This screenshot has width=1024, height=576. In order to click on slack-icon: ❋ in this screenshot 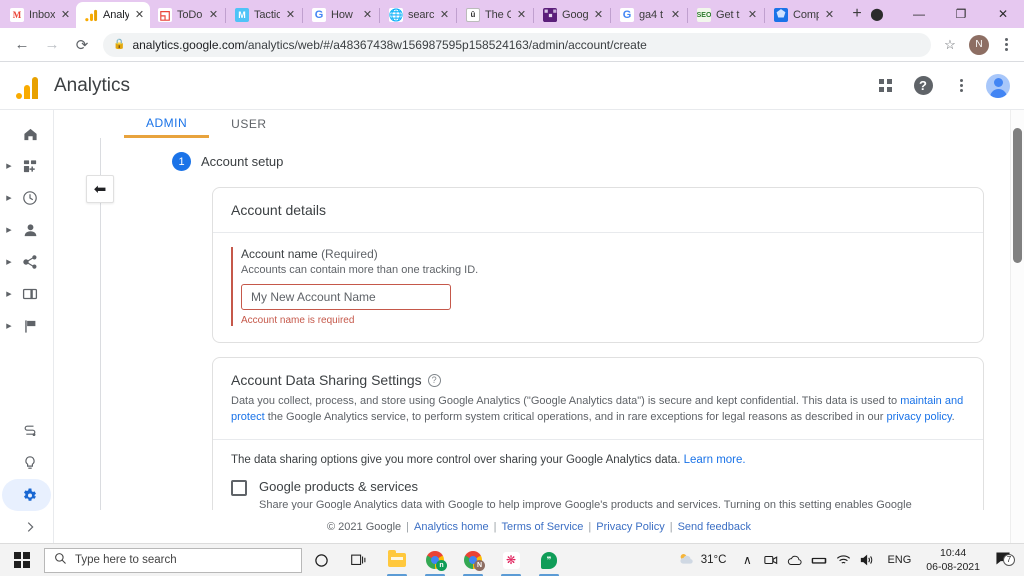, I will do `click(511, 560)`.